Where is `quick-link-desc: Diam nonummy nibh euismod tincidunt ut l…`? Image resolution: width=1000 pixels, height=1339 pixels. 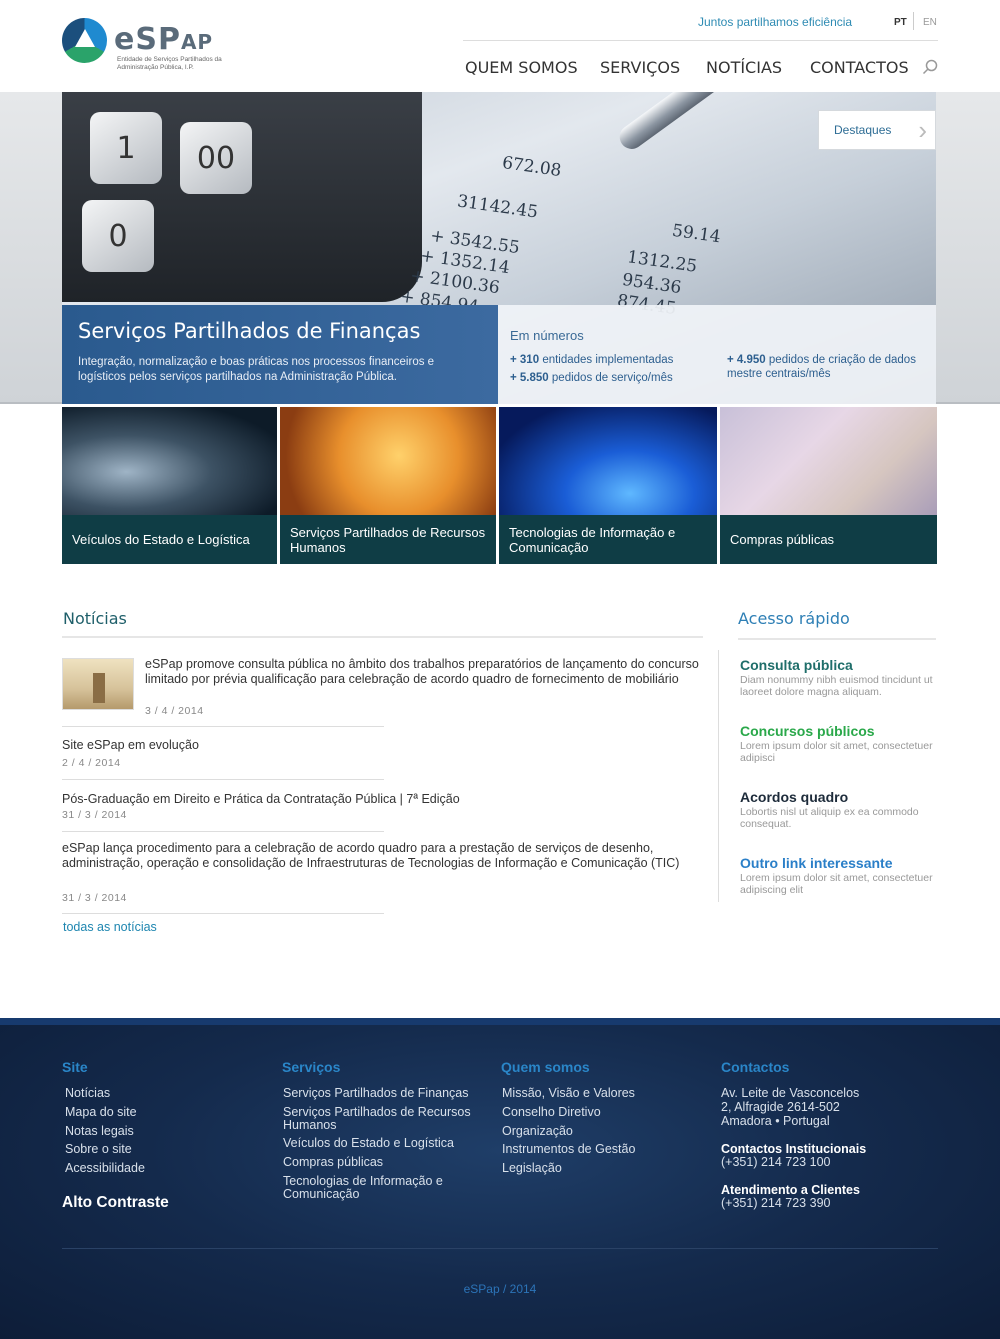
quick-link-desc: Diam nonummy nibh euismod tincidunt ut l… is located at coordinates (836, 686).